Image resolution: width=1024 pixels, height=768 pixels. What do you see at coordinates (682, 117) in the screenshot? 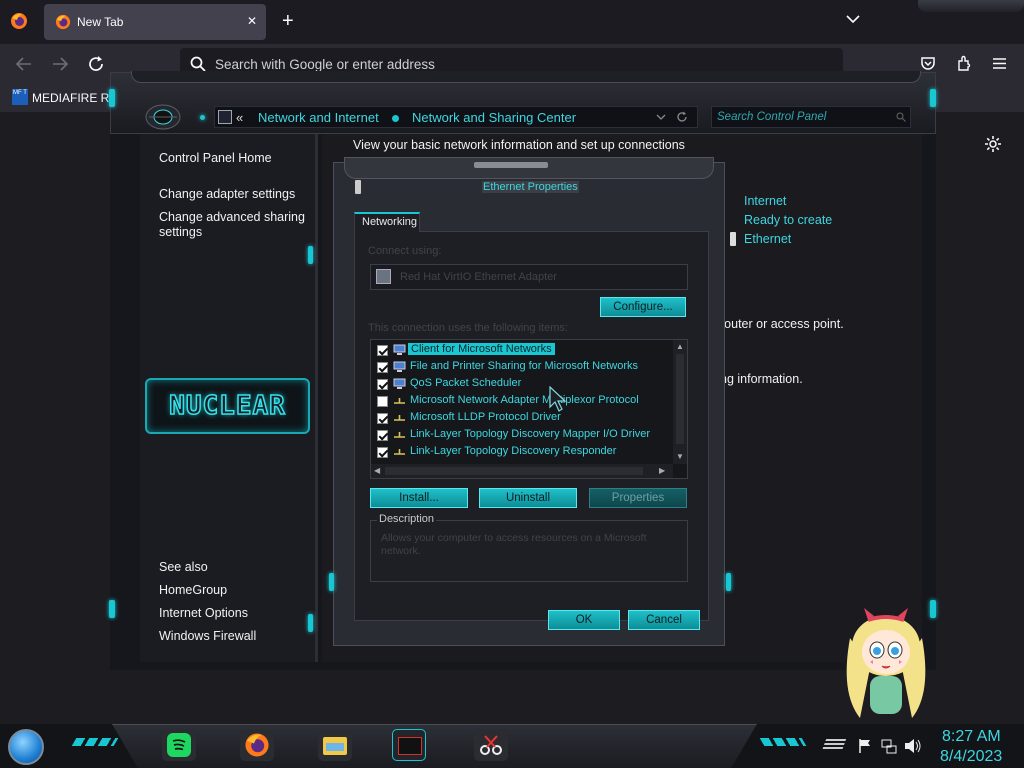
I see `refresh-icon` at bounding box center [682, 117].